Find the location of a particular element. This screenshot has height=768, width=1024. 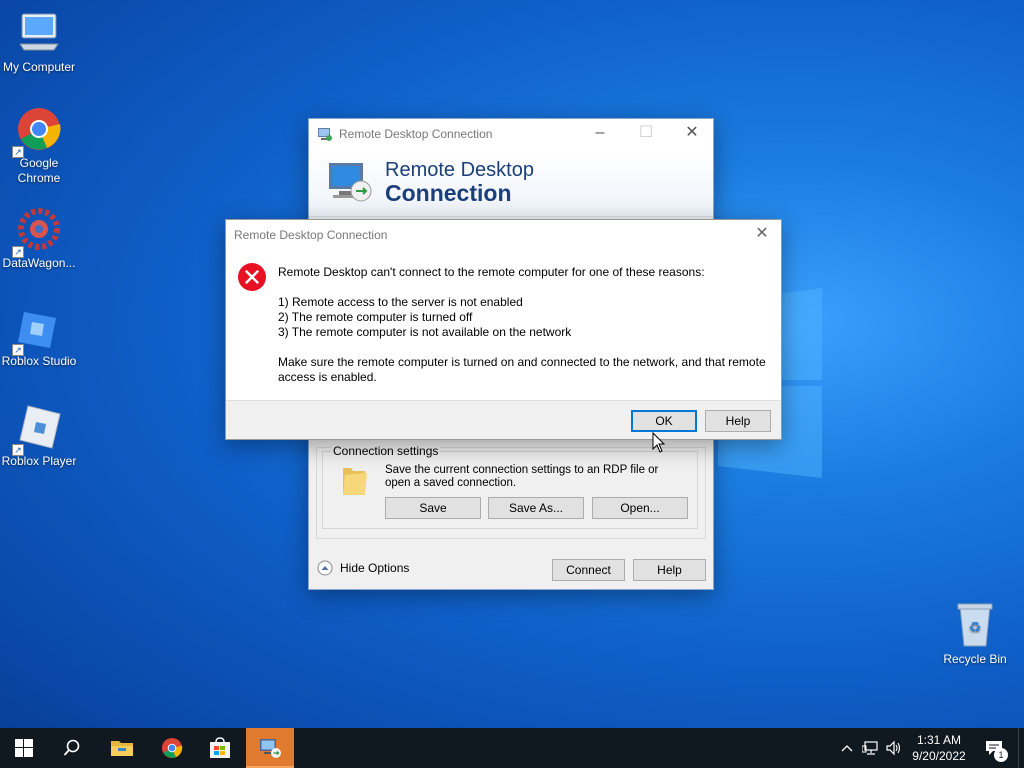

hide-options-label: Hide Options is located at coordinates (375, 568).